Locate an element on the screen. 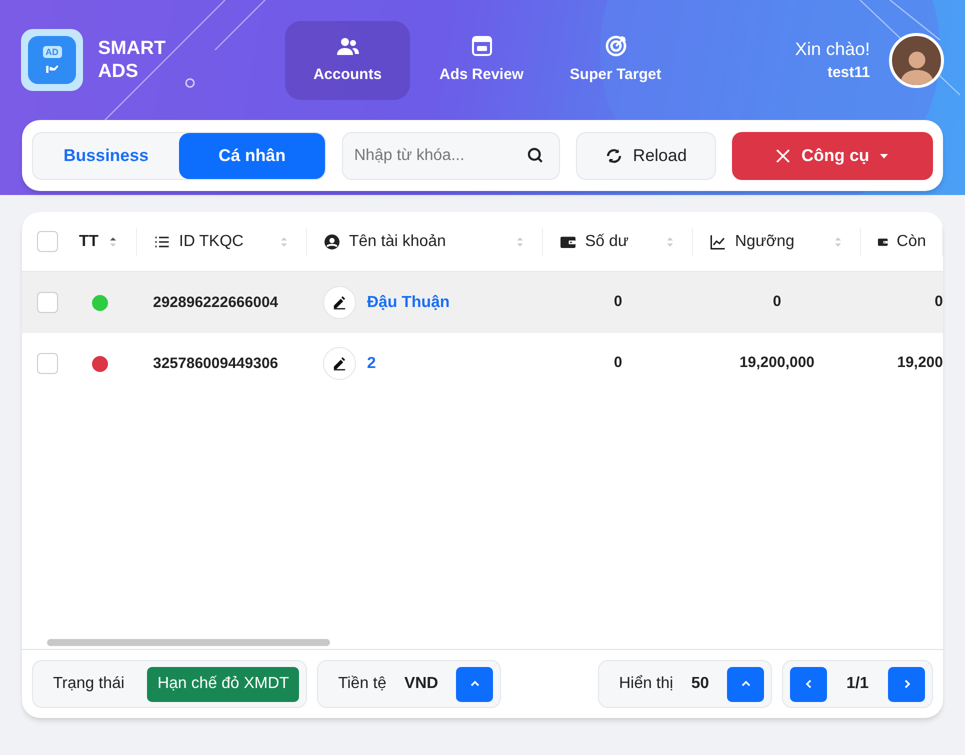 This screenshot has height=755, width=965. table-cell: 325786009449306 is located at coordinates (215, 363).